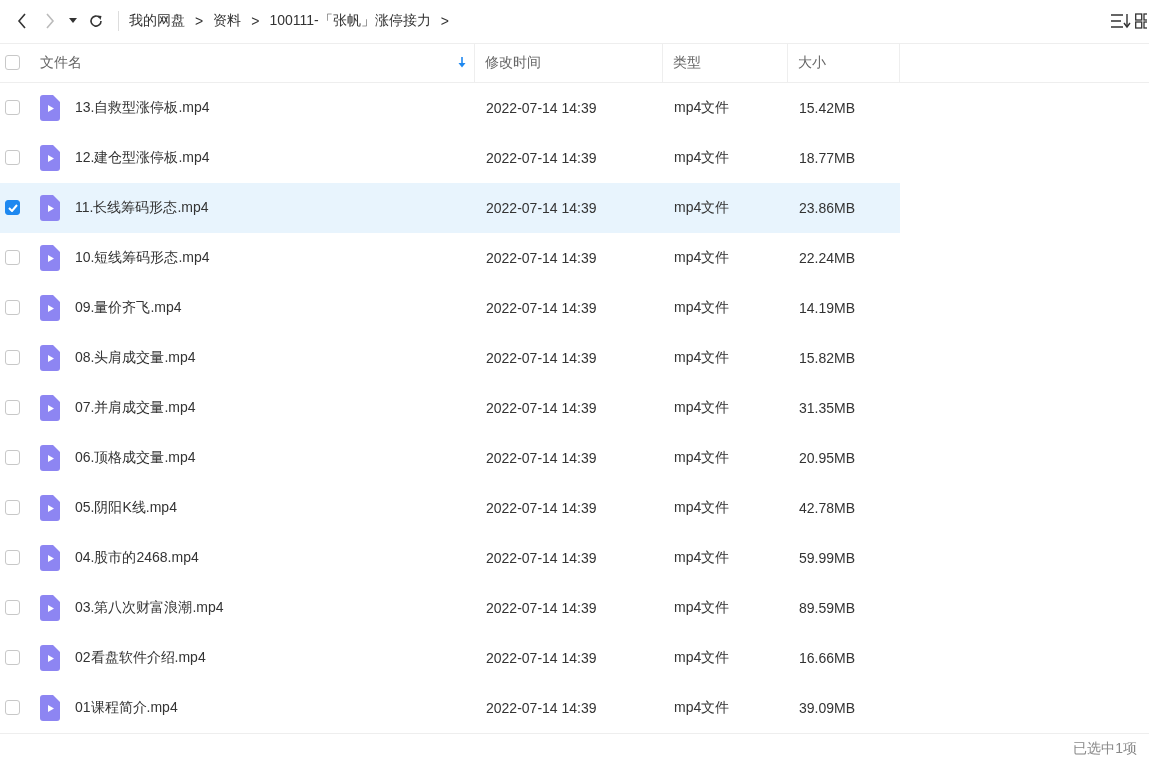 This screenshot has width=1149, height=765. What do you see at coordinates (574, 407) in the screenshot?
I see `file-row: 07.并肩成交量.mp4 2022-07-14 14:39 mp4文件 31.35MB` at bounding box center [574, 407].